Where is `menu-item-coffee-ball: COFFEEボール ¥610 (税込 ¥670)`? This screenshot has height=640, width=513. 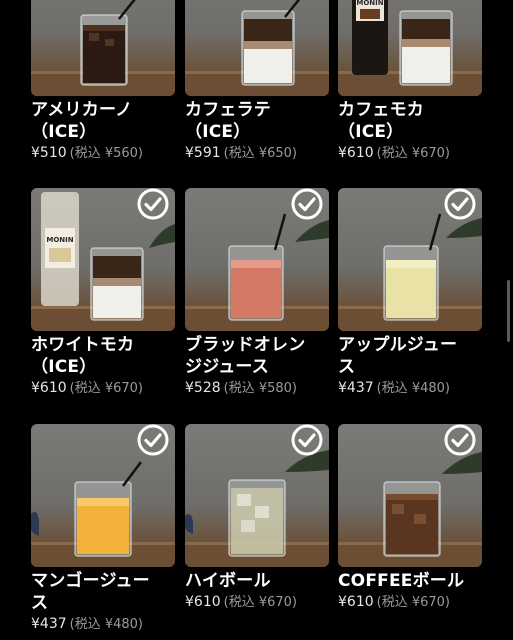
menu-item-coffee-ball: COFFEEボール ¥610 (税込 ¥670) is located at coordinates (410, 518).